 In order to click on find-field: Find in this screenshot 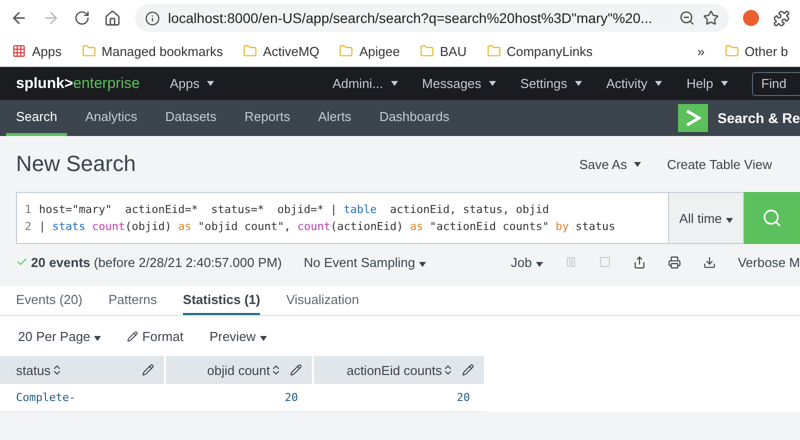, I will do `click(776, 84)`.